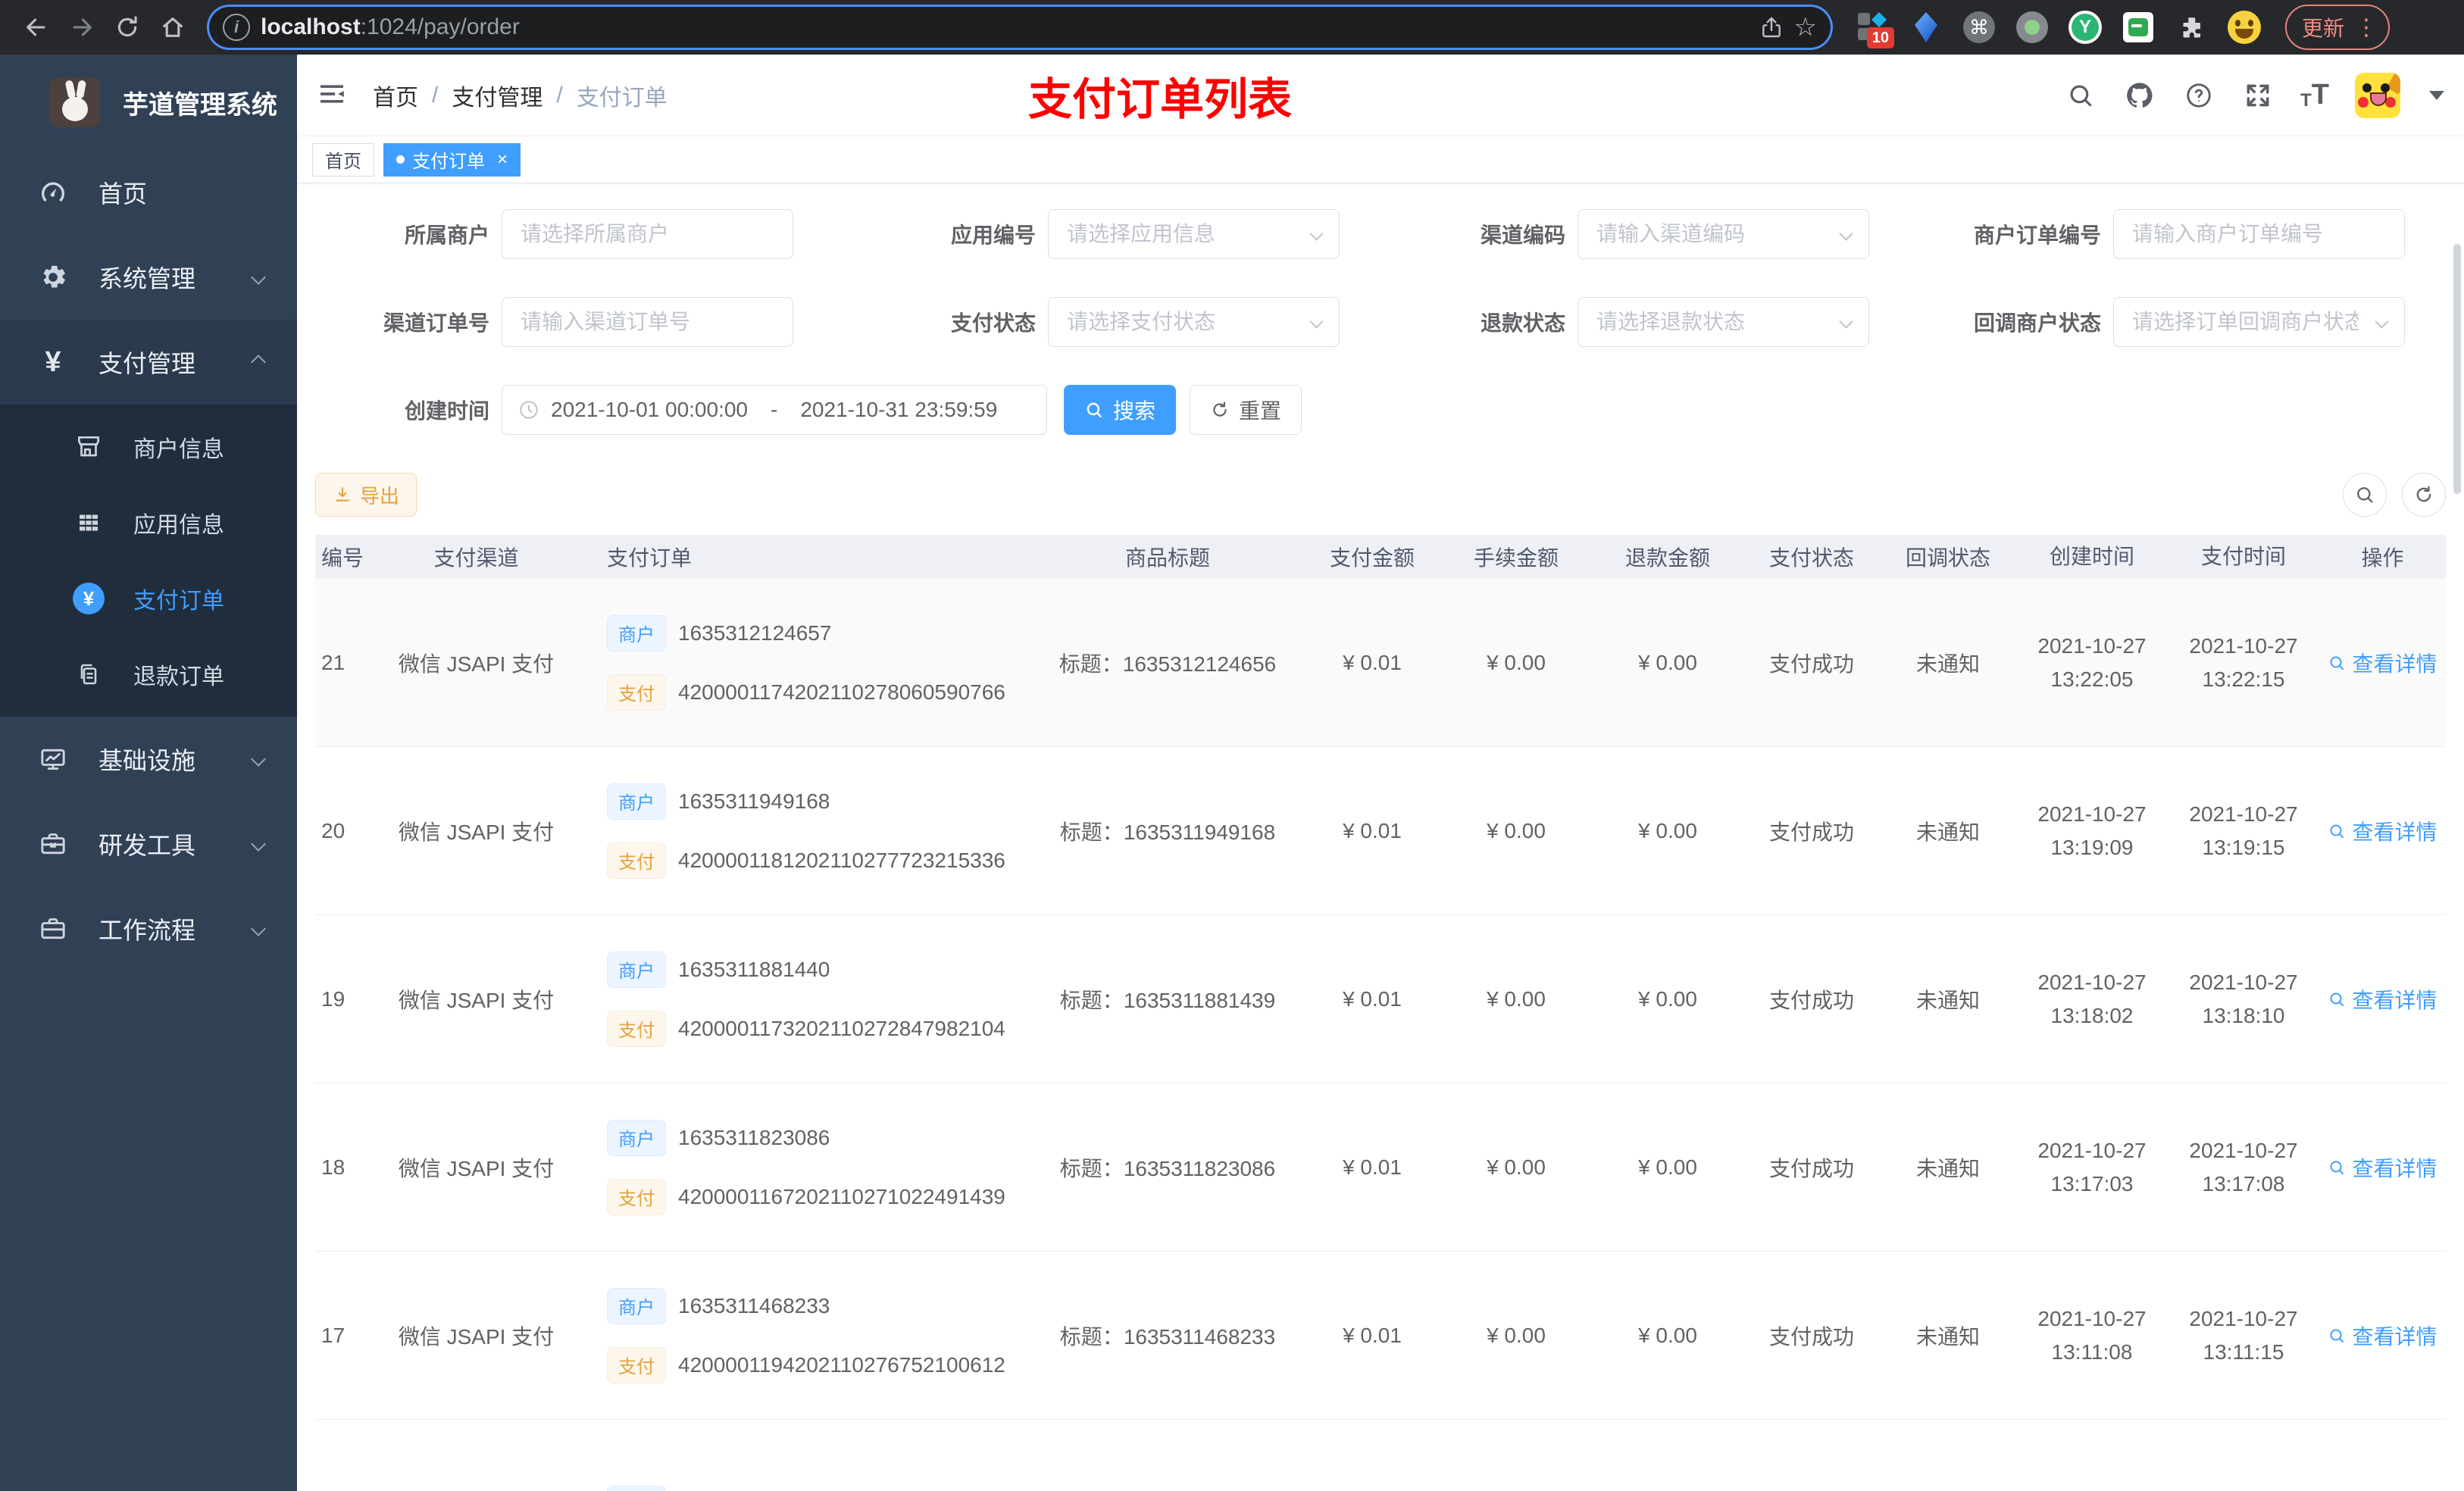 The height and width of the screenshot is (1491, 2464). I want to click on recorder-icon, so click(2032, 27).